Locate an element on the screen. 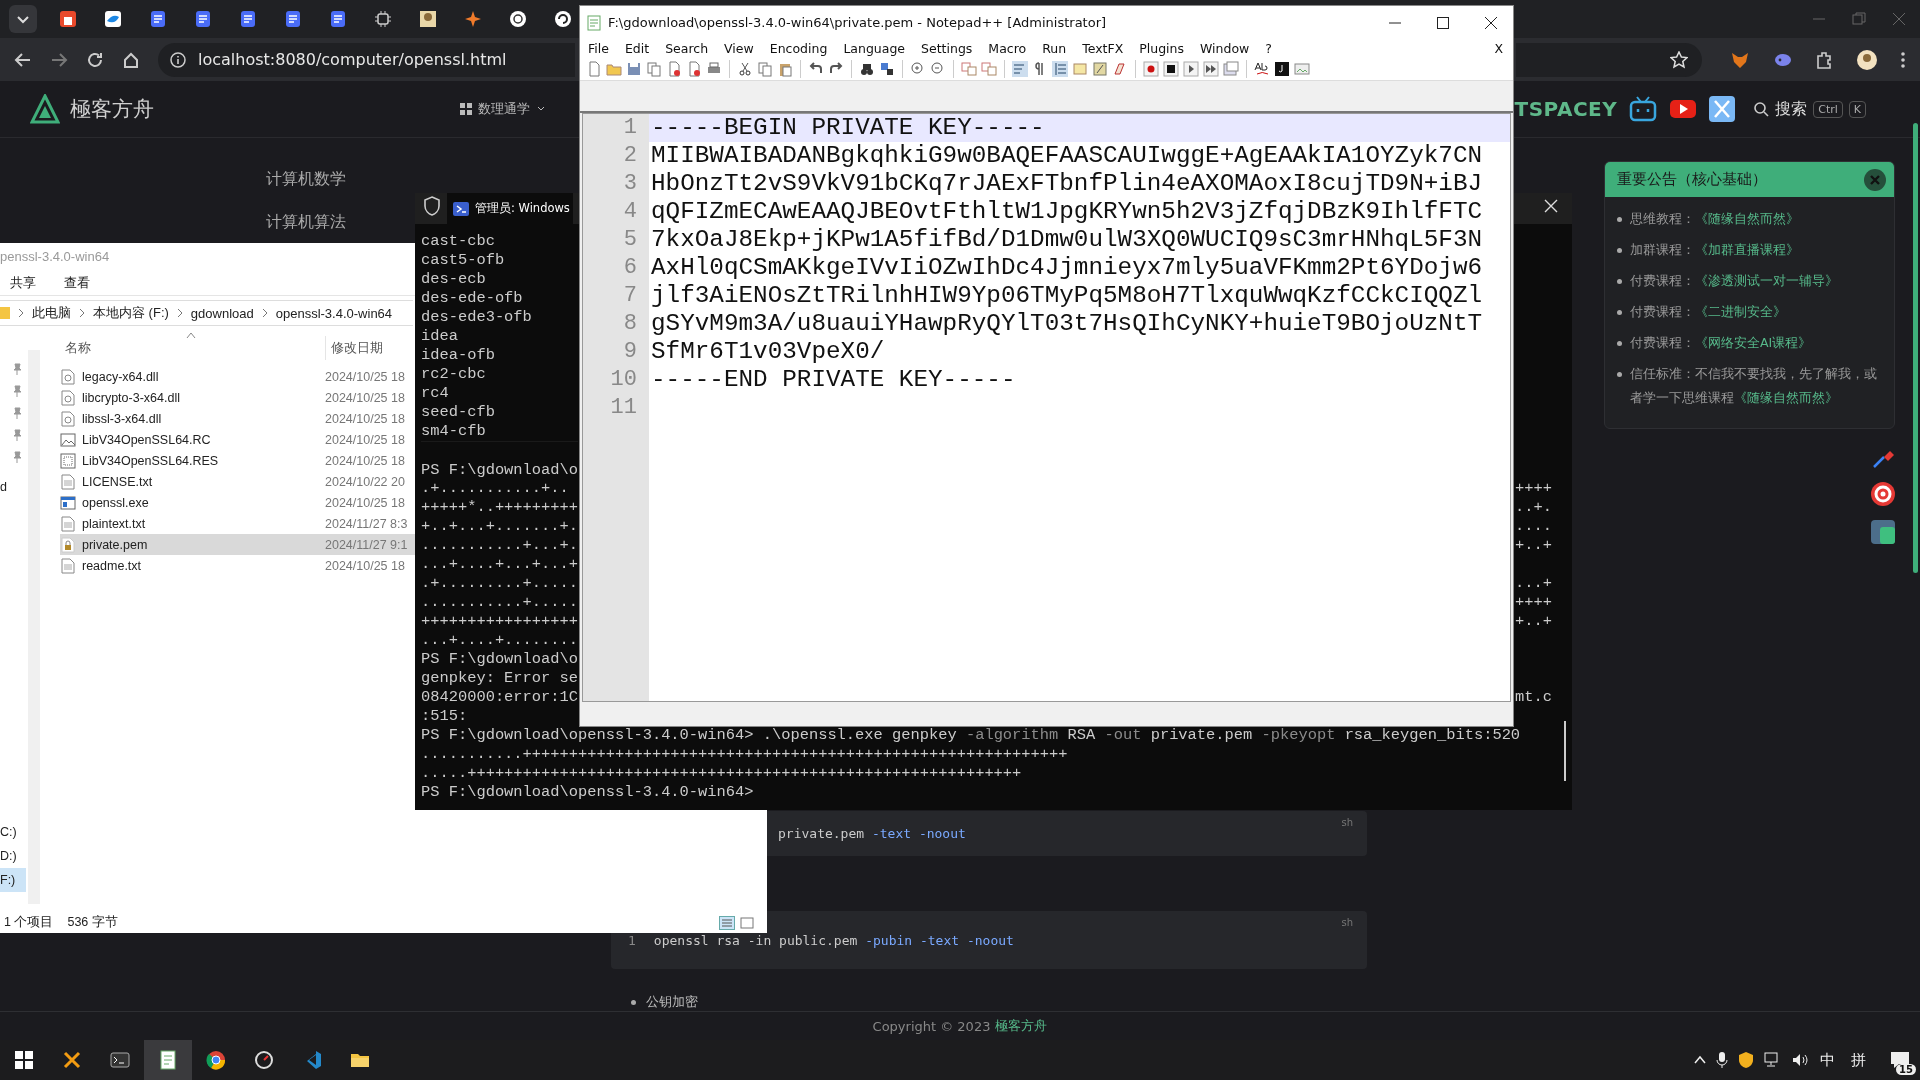 The image size is (1920, 1080). info-icon is located at coordinates (178, 59).